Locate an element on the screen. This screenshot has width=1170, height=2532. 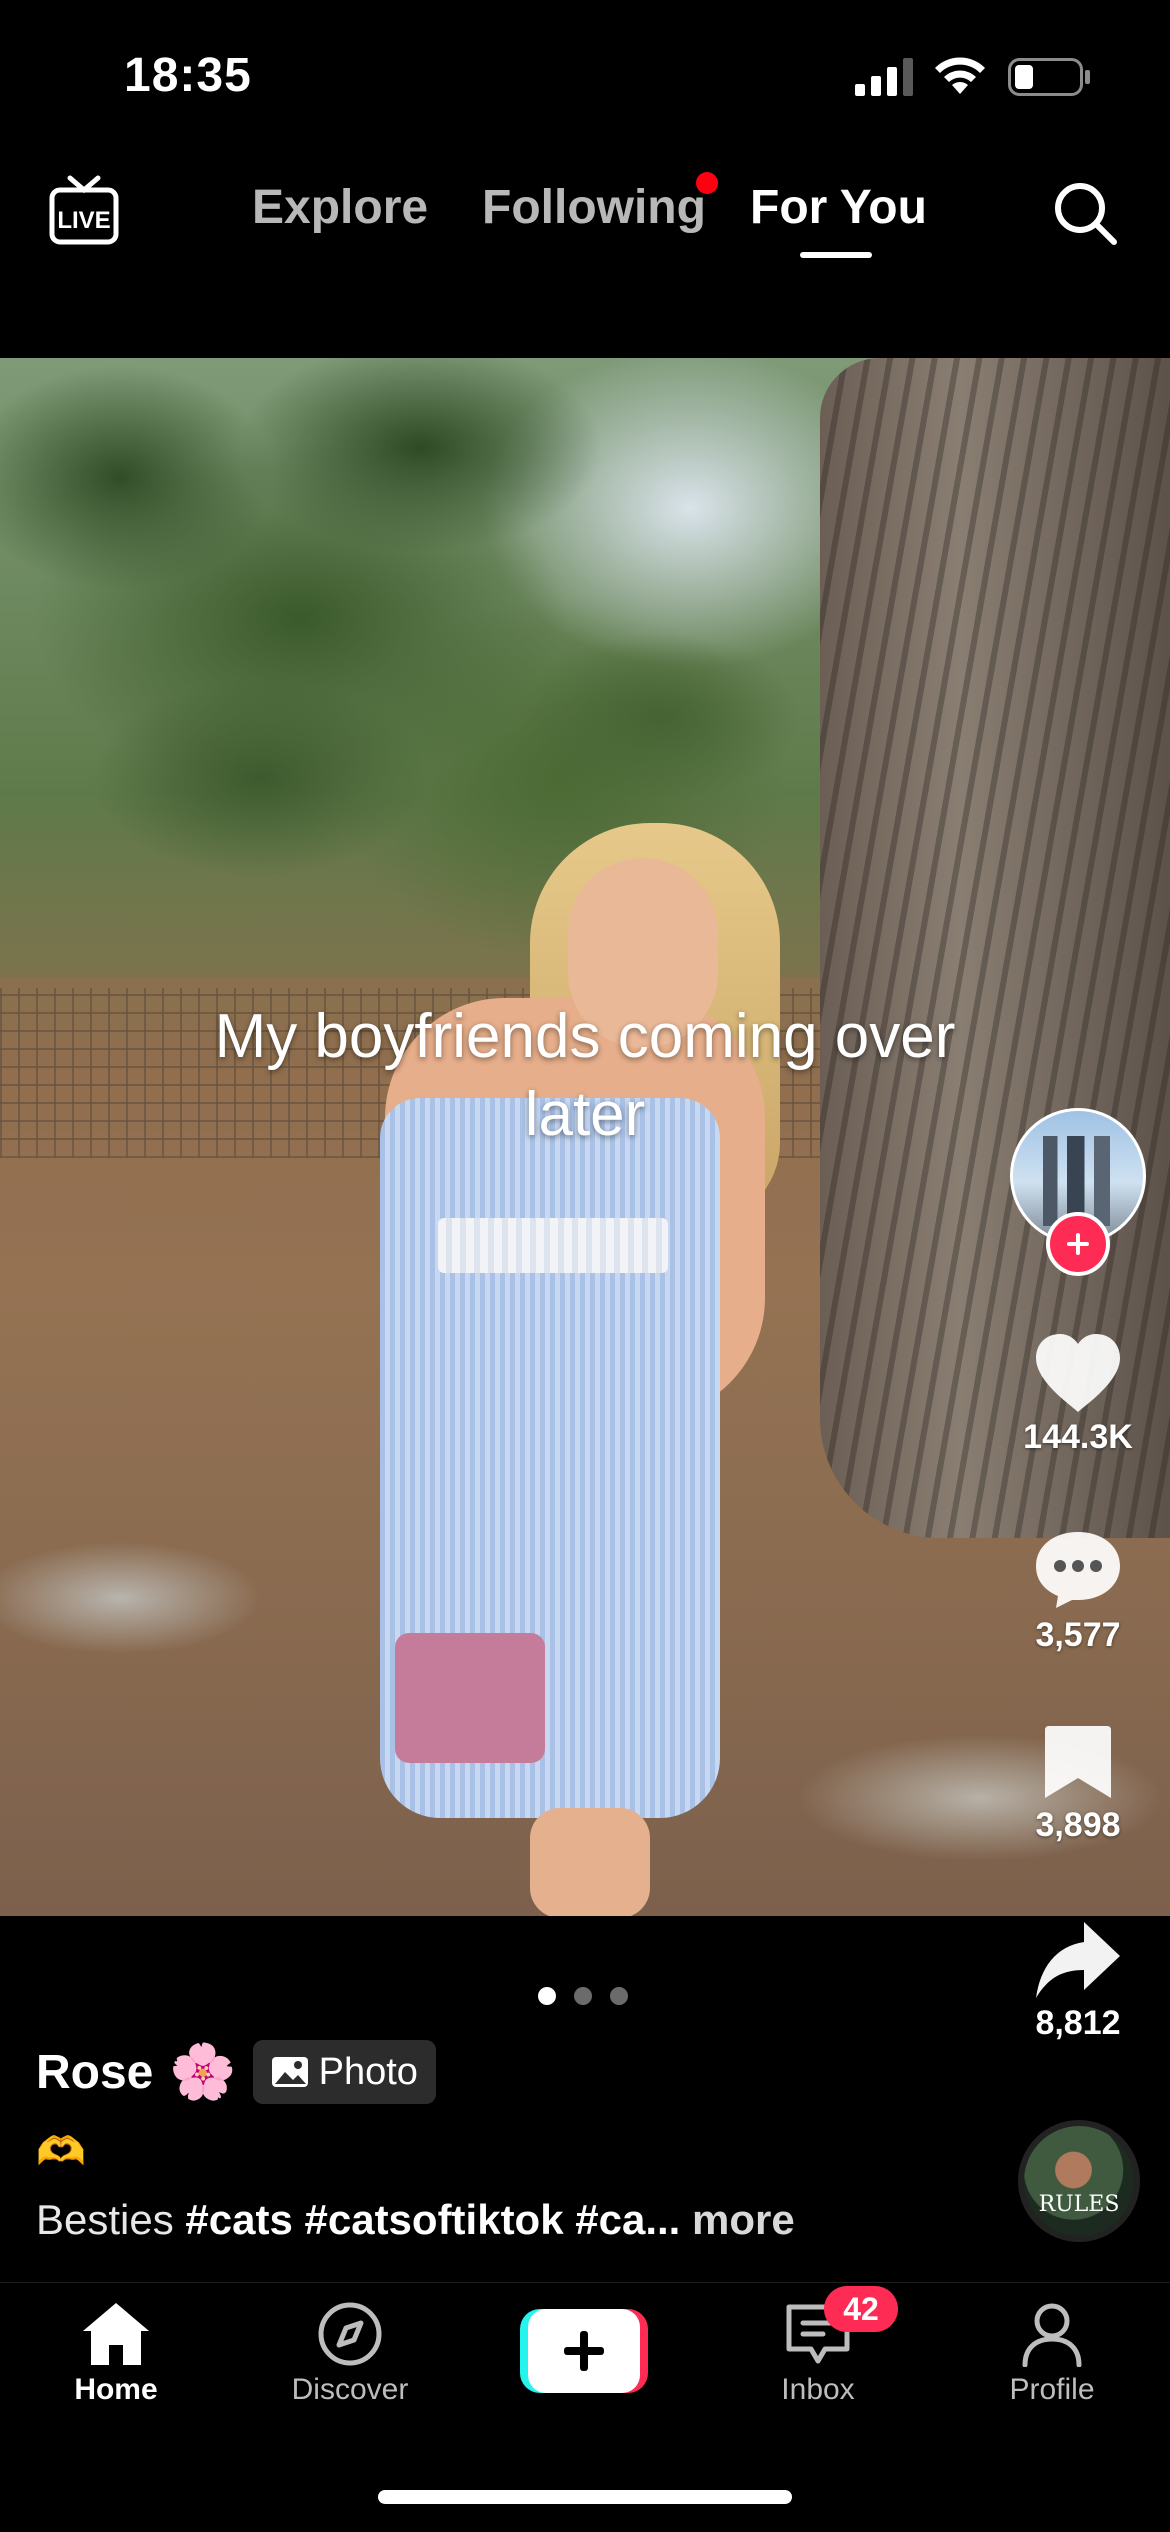
image-icon is located at coordinates (289, 2072).